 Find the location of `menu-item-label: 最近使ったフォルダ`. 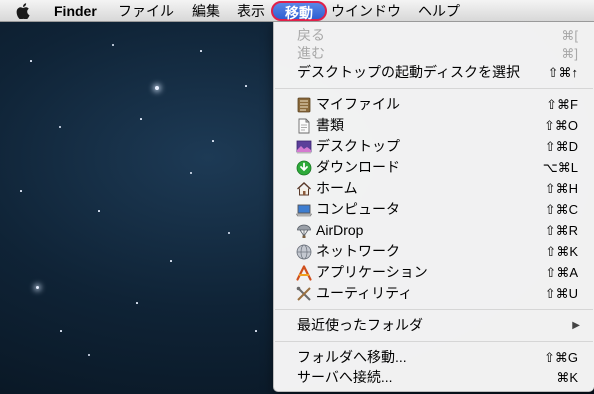

menu-item-label: 最近使ったフォルダ is located at coordinates (360, 325).